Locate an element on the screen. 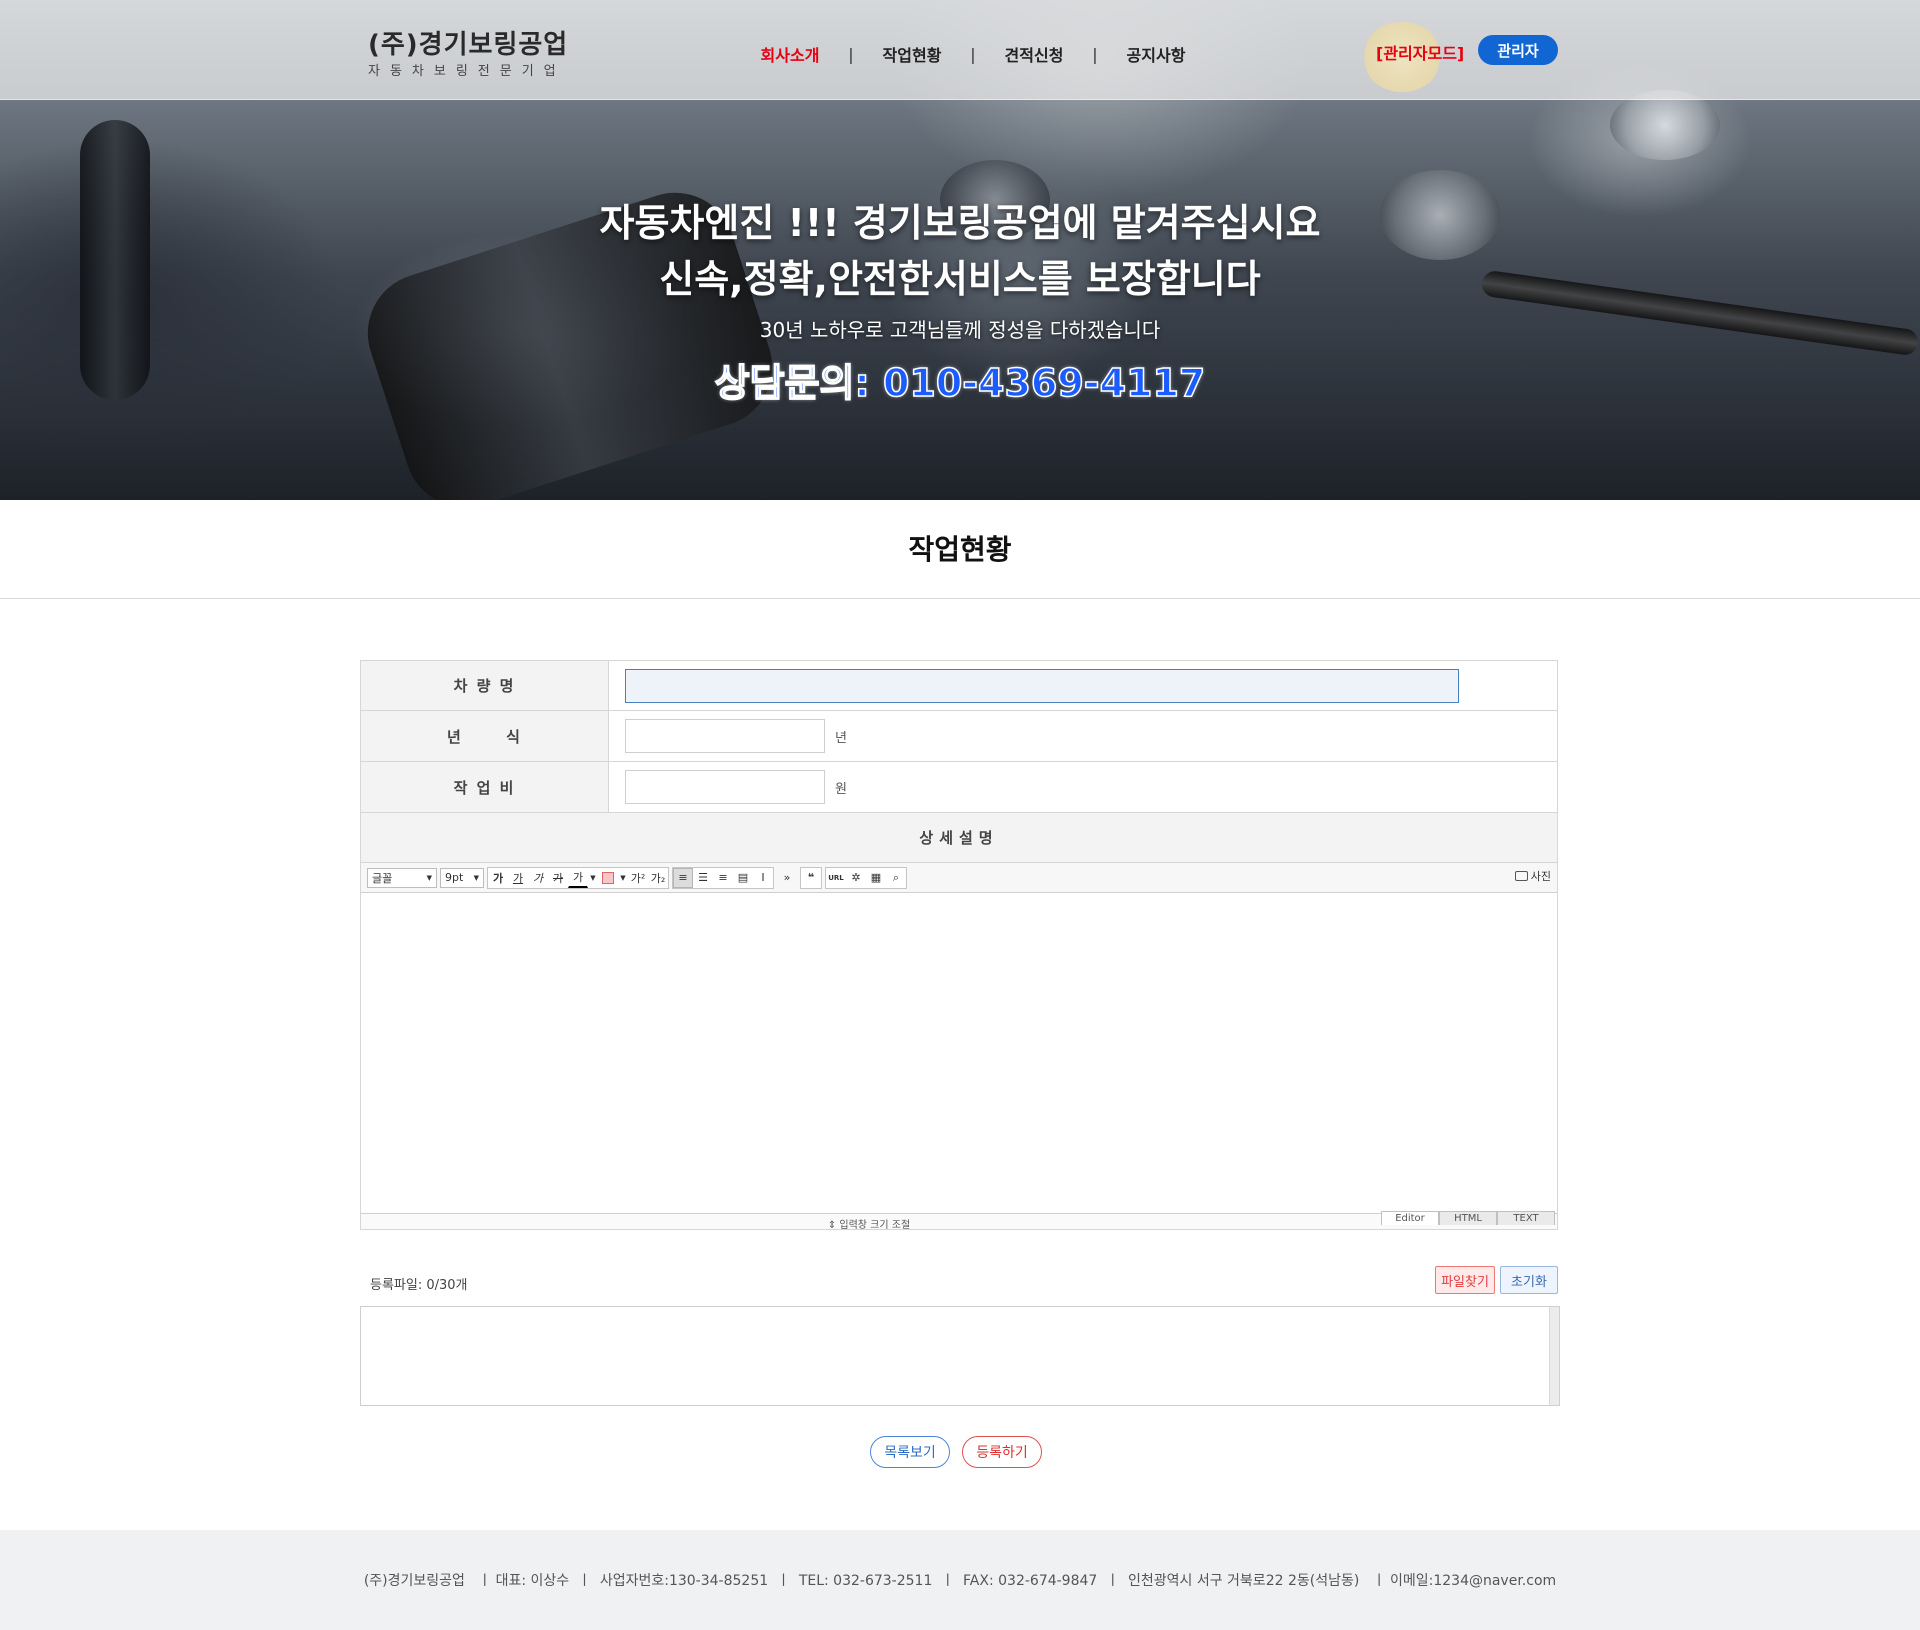 The height and width of the screenshot is (1630, 1920). nav-item-notice: 공지사항 is located at coordinates (1156, 54).